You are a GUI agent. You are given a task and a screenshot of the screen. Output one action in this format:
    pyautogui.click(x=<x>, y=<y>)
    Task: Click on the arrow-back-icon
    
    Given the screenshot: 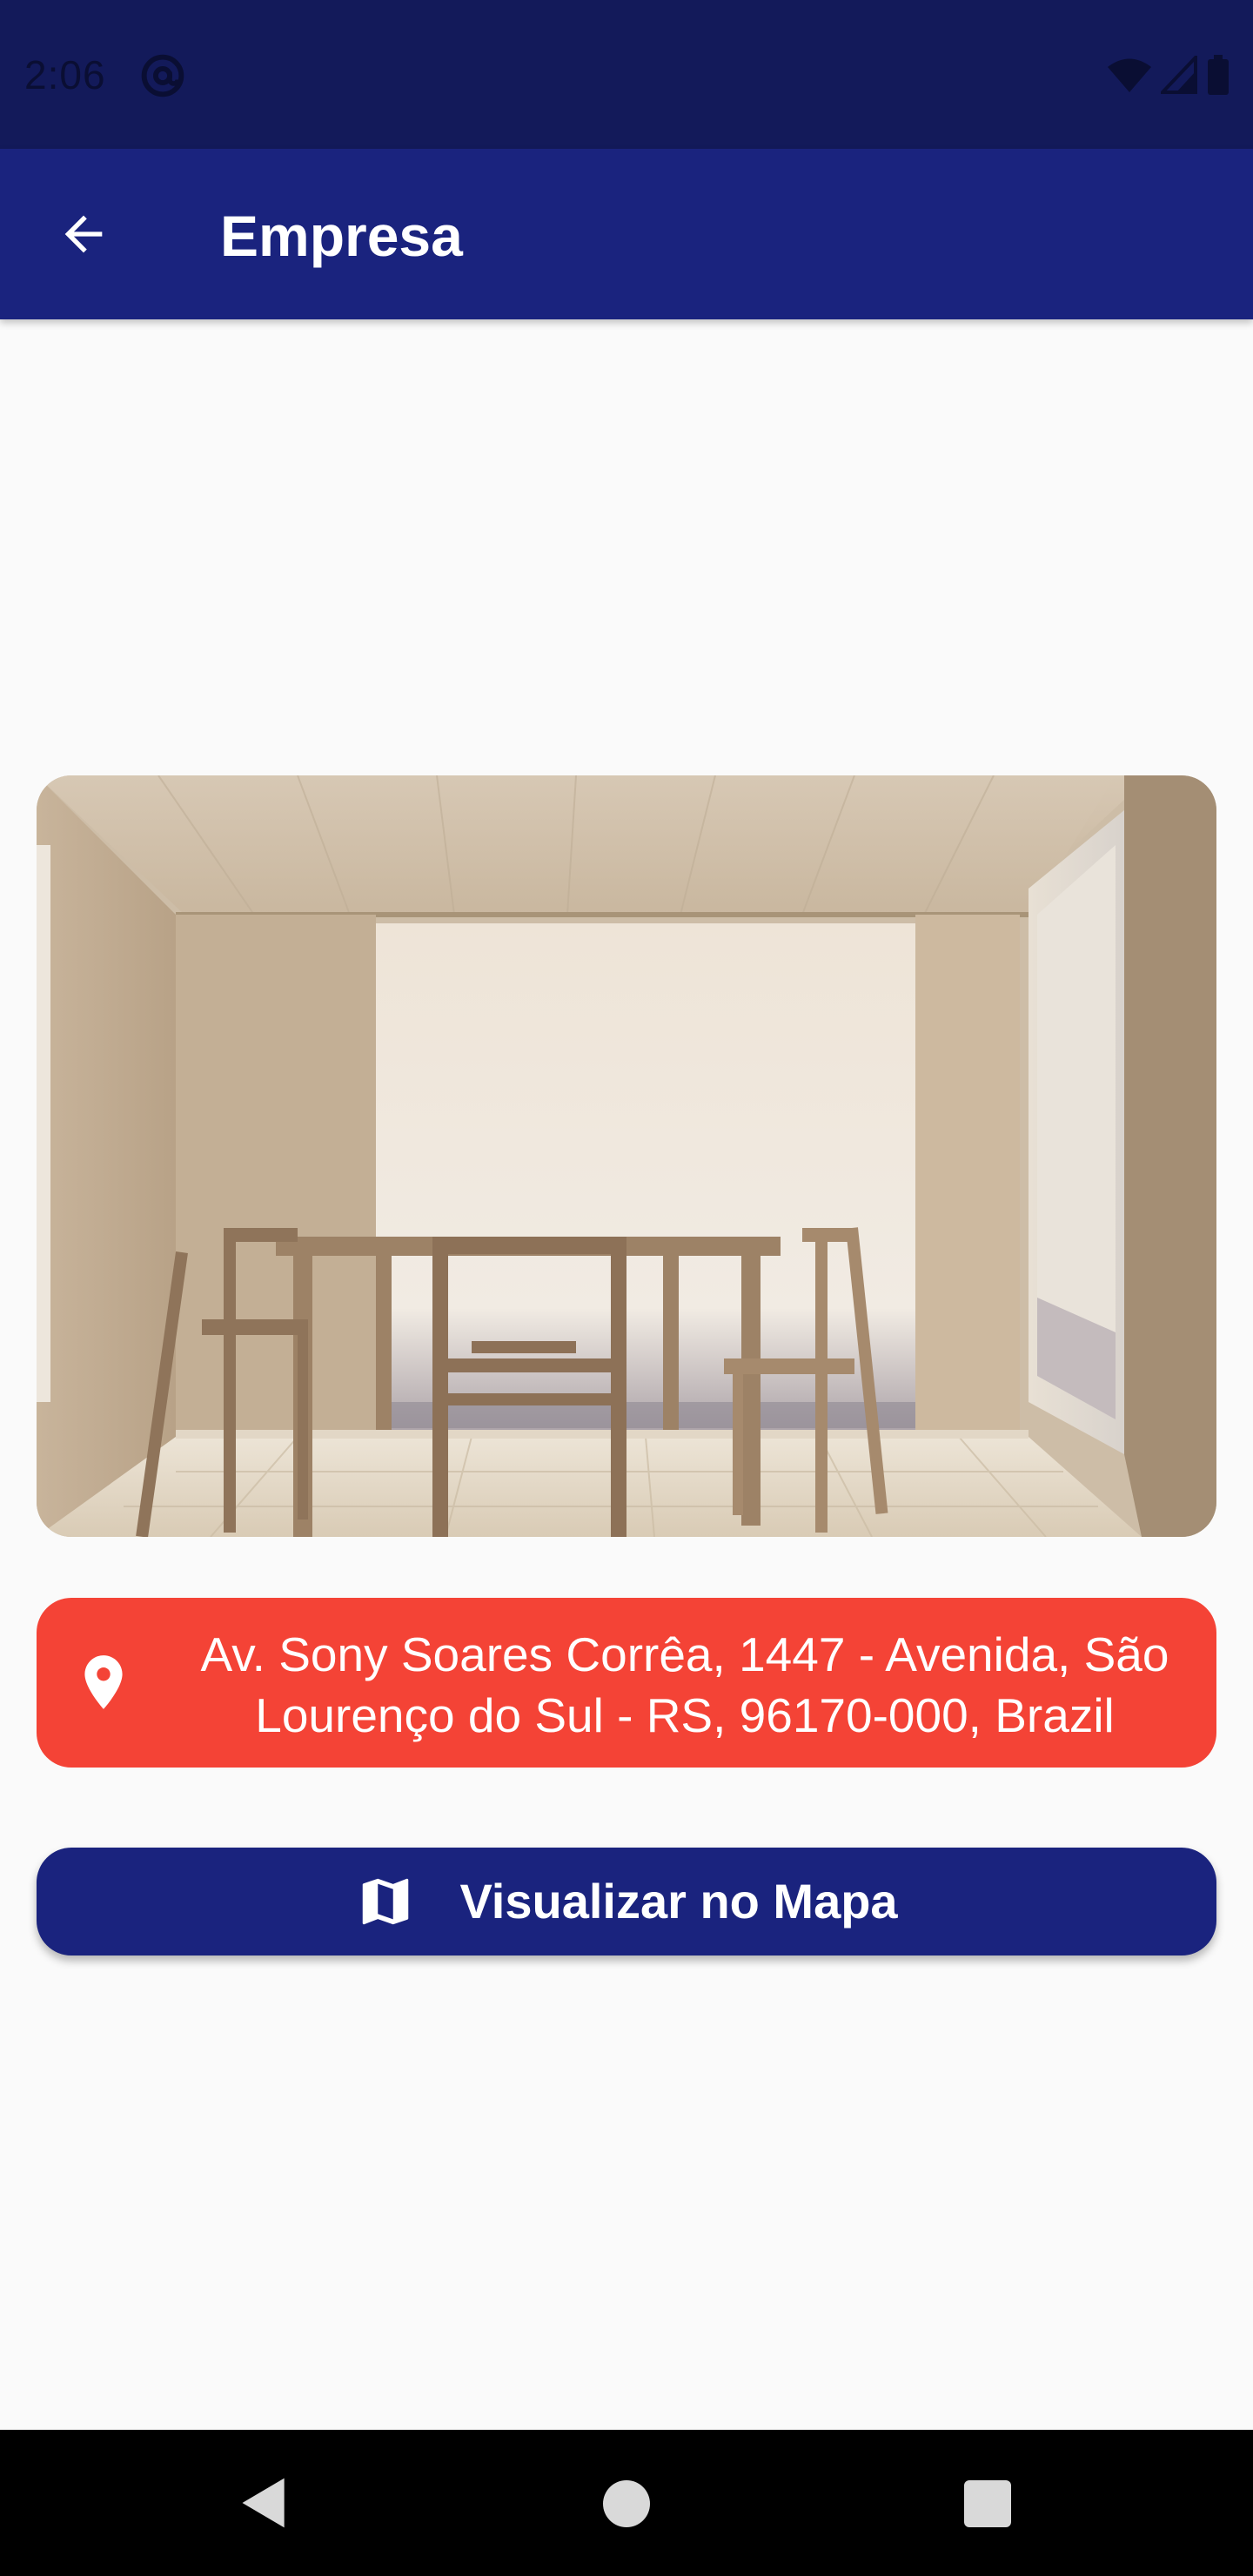 What is the action you would take?
    pyautogui.click(x=83, y=234)
    